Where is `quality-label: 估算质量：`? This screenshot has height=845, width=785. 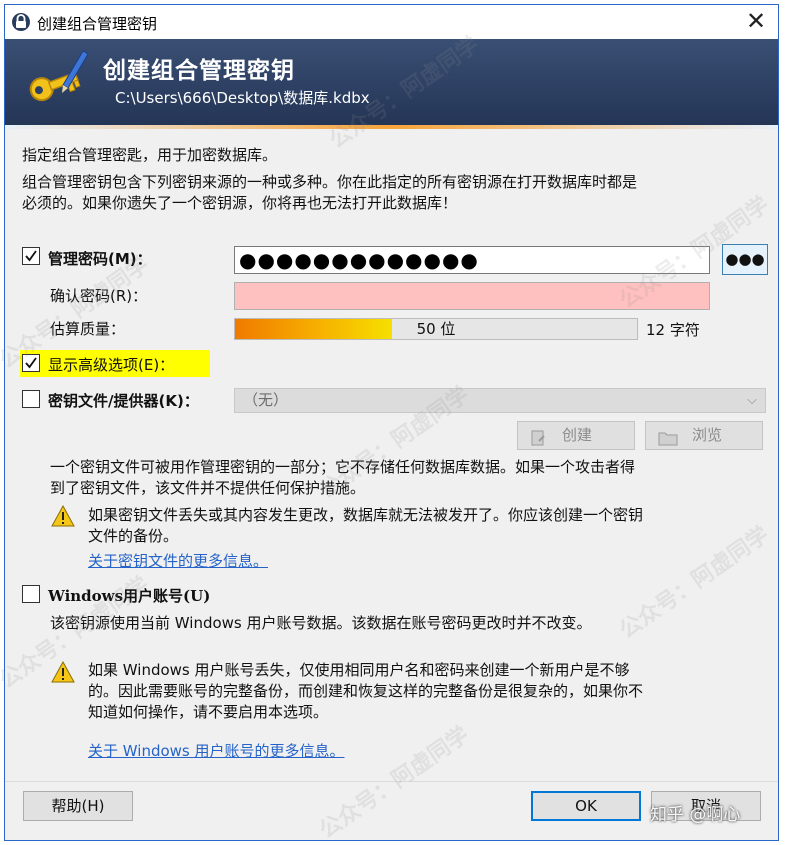
quality-label: 估算质量： is located at coordinates (88, 329).